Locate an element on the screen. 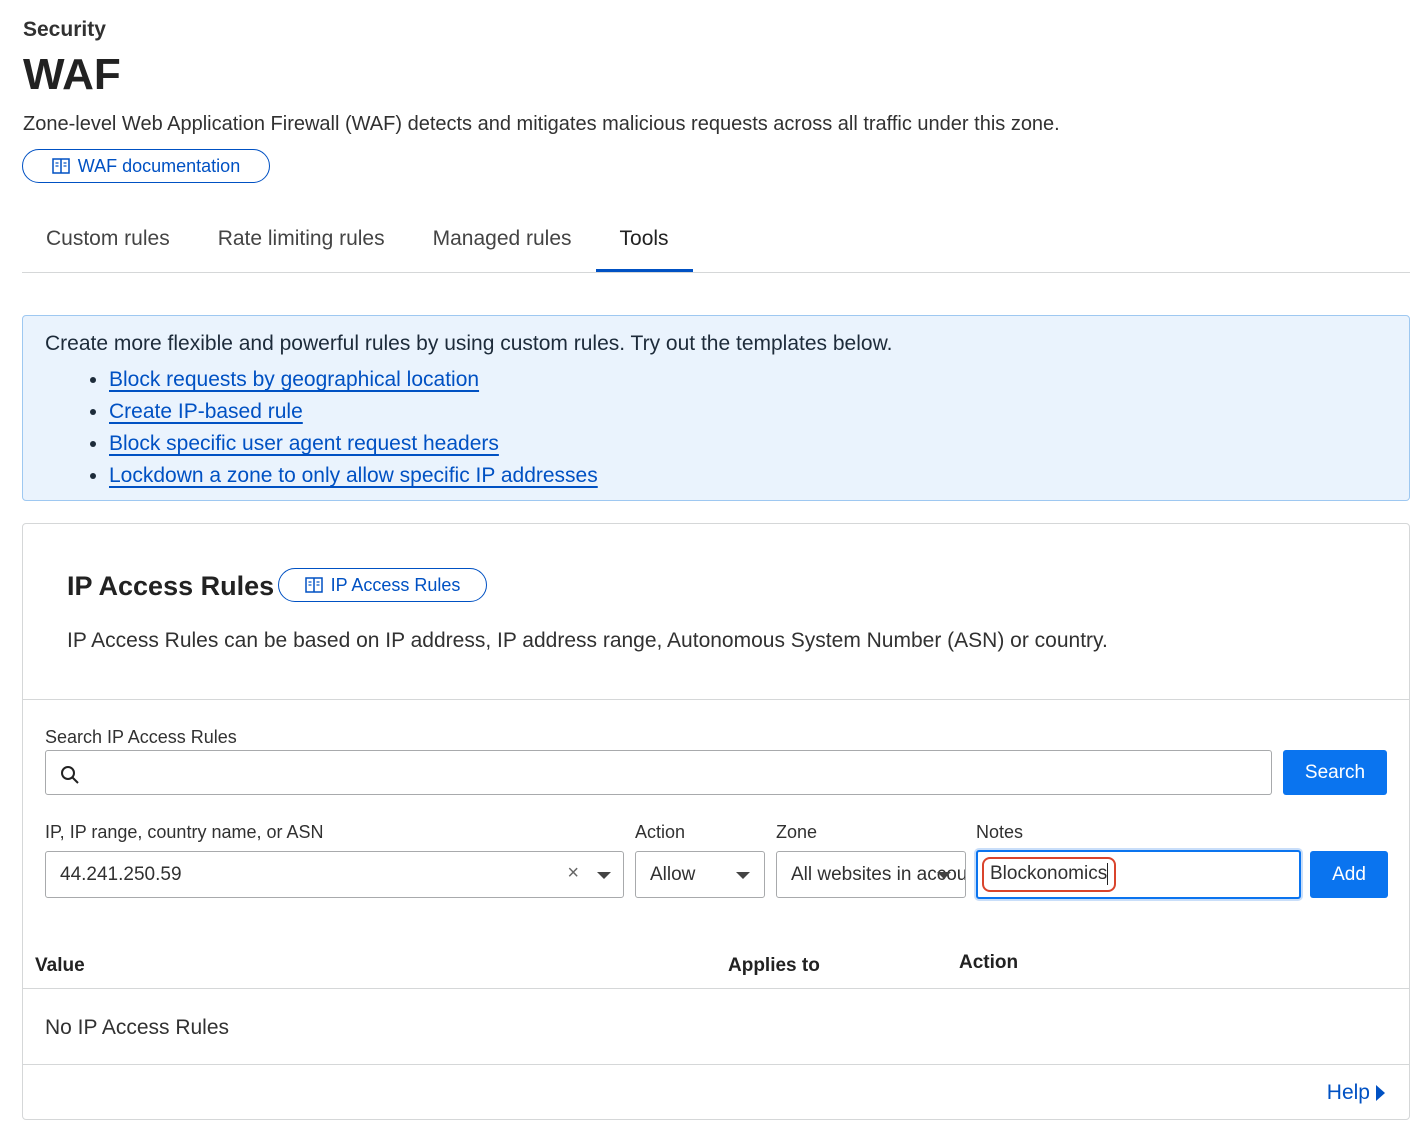 The height and width of the screenshot is (1134, 1428). ip-value-combobox: 44.241.250.59 × is located at coordinates (334, 874).